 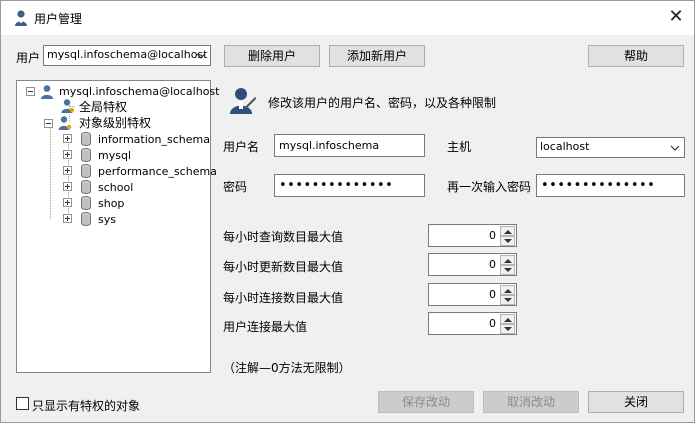 What do you see at coordinates (50, 172) in the screenshot?
I see `tree-line` at bounding box center [50, 172].